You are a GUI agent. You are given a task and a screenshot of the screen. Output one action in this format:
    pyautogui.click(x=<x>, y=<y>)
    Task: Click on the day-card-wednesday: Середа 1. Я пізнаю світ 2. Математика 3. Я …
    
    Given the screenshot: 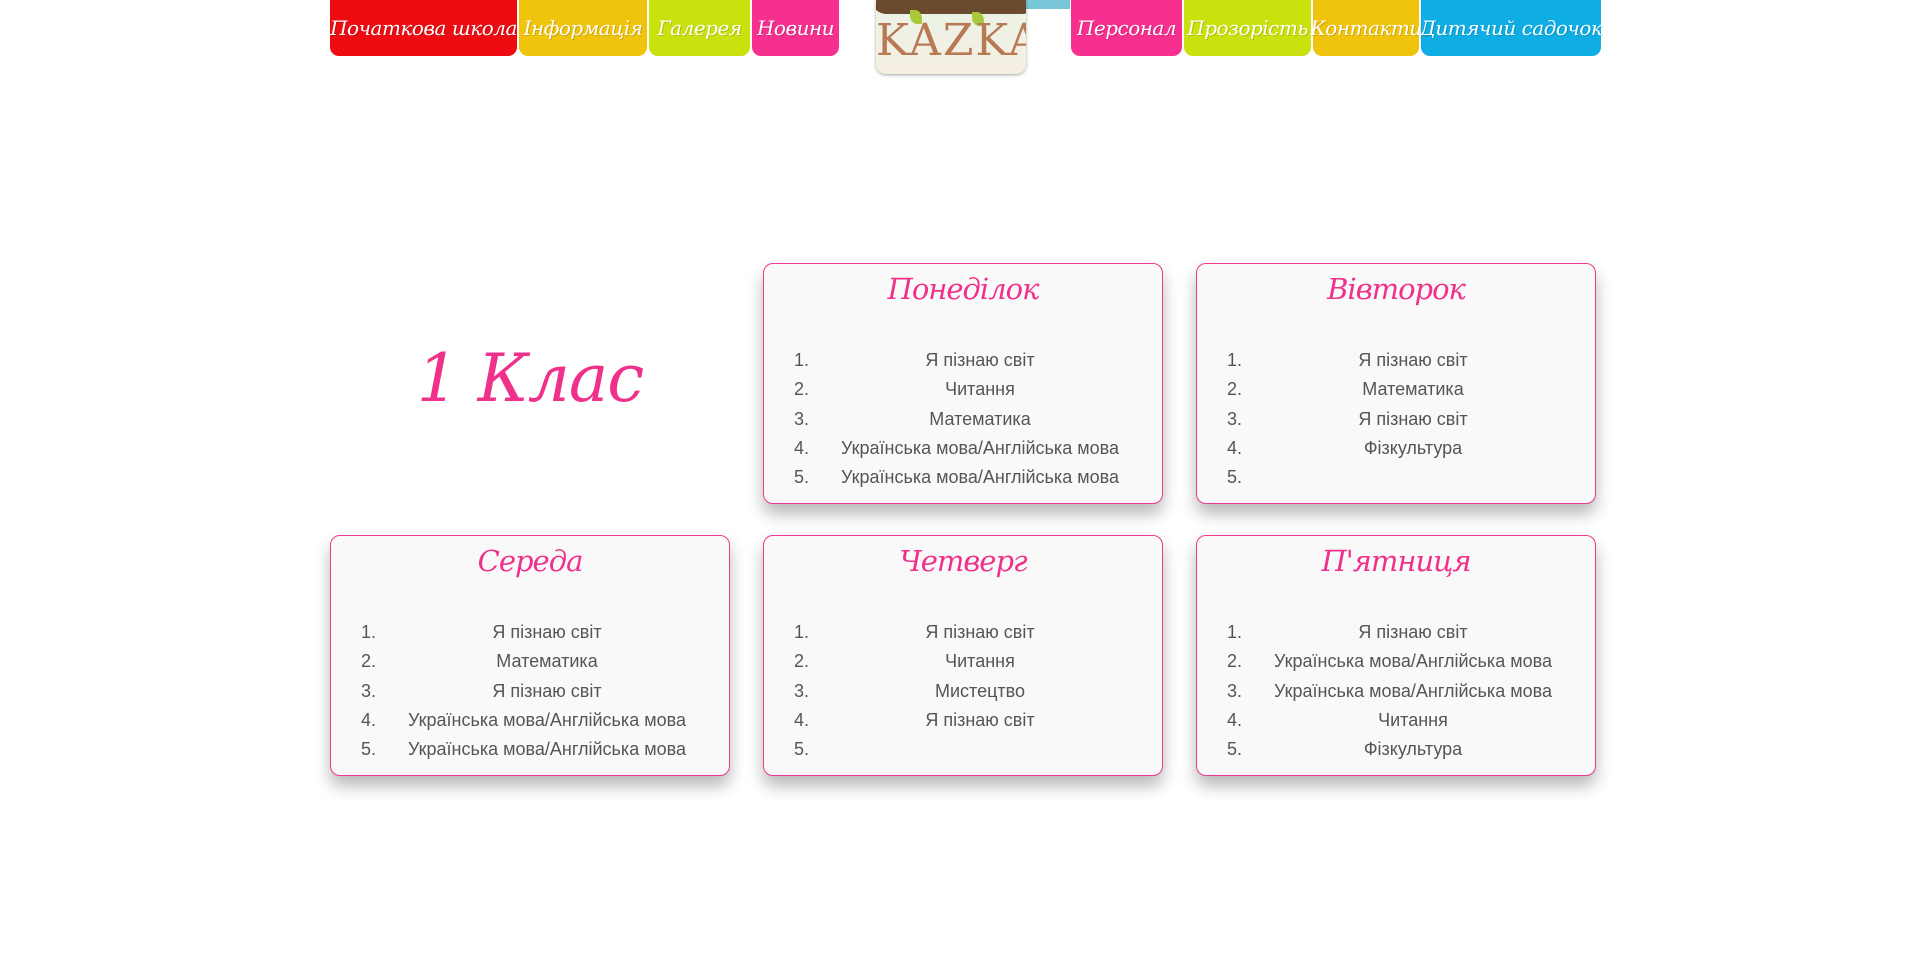 What is the action you would take?
    pyautogui.click(x=530, y=655)
    